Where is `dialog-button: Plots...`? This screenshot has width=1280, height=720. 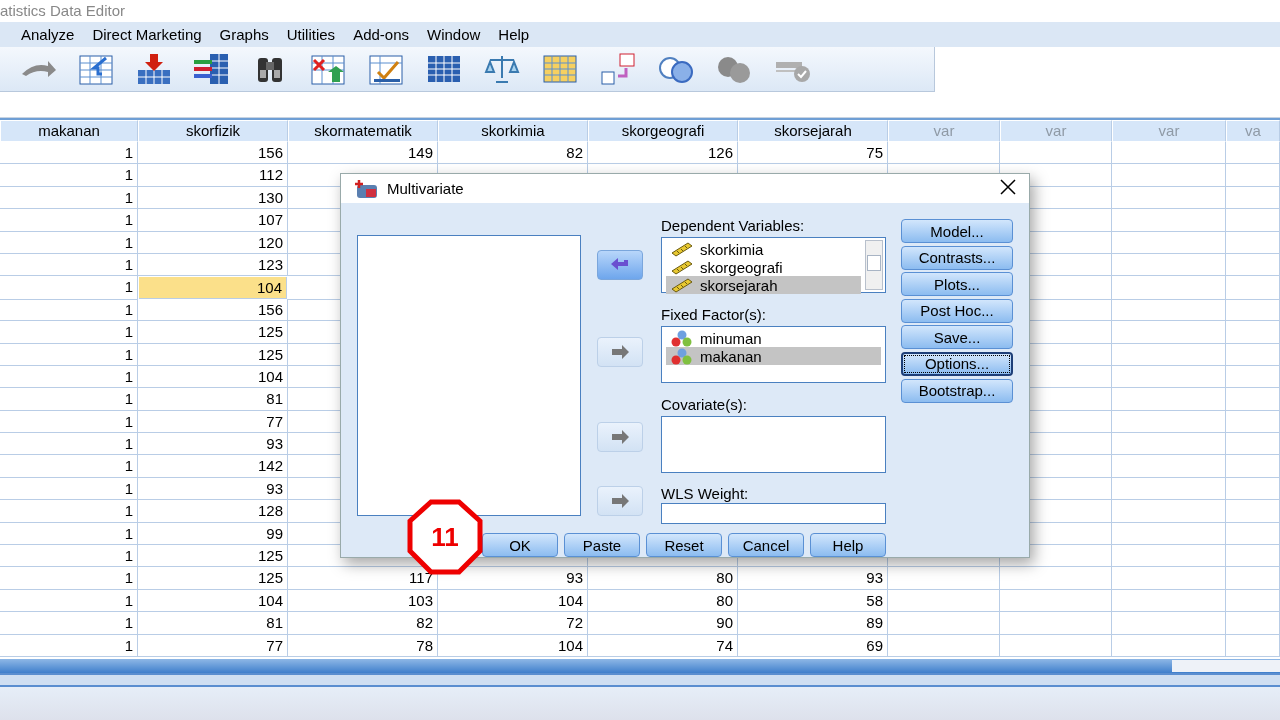 dialog-button: Plots... is located at coordinates (957, 284).